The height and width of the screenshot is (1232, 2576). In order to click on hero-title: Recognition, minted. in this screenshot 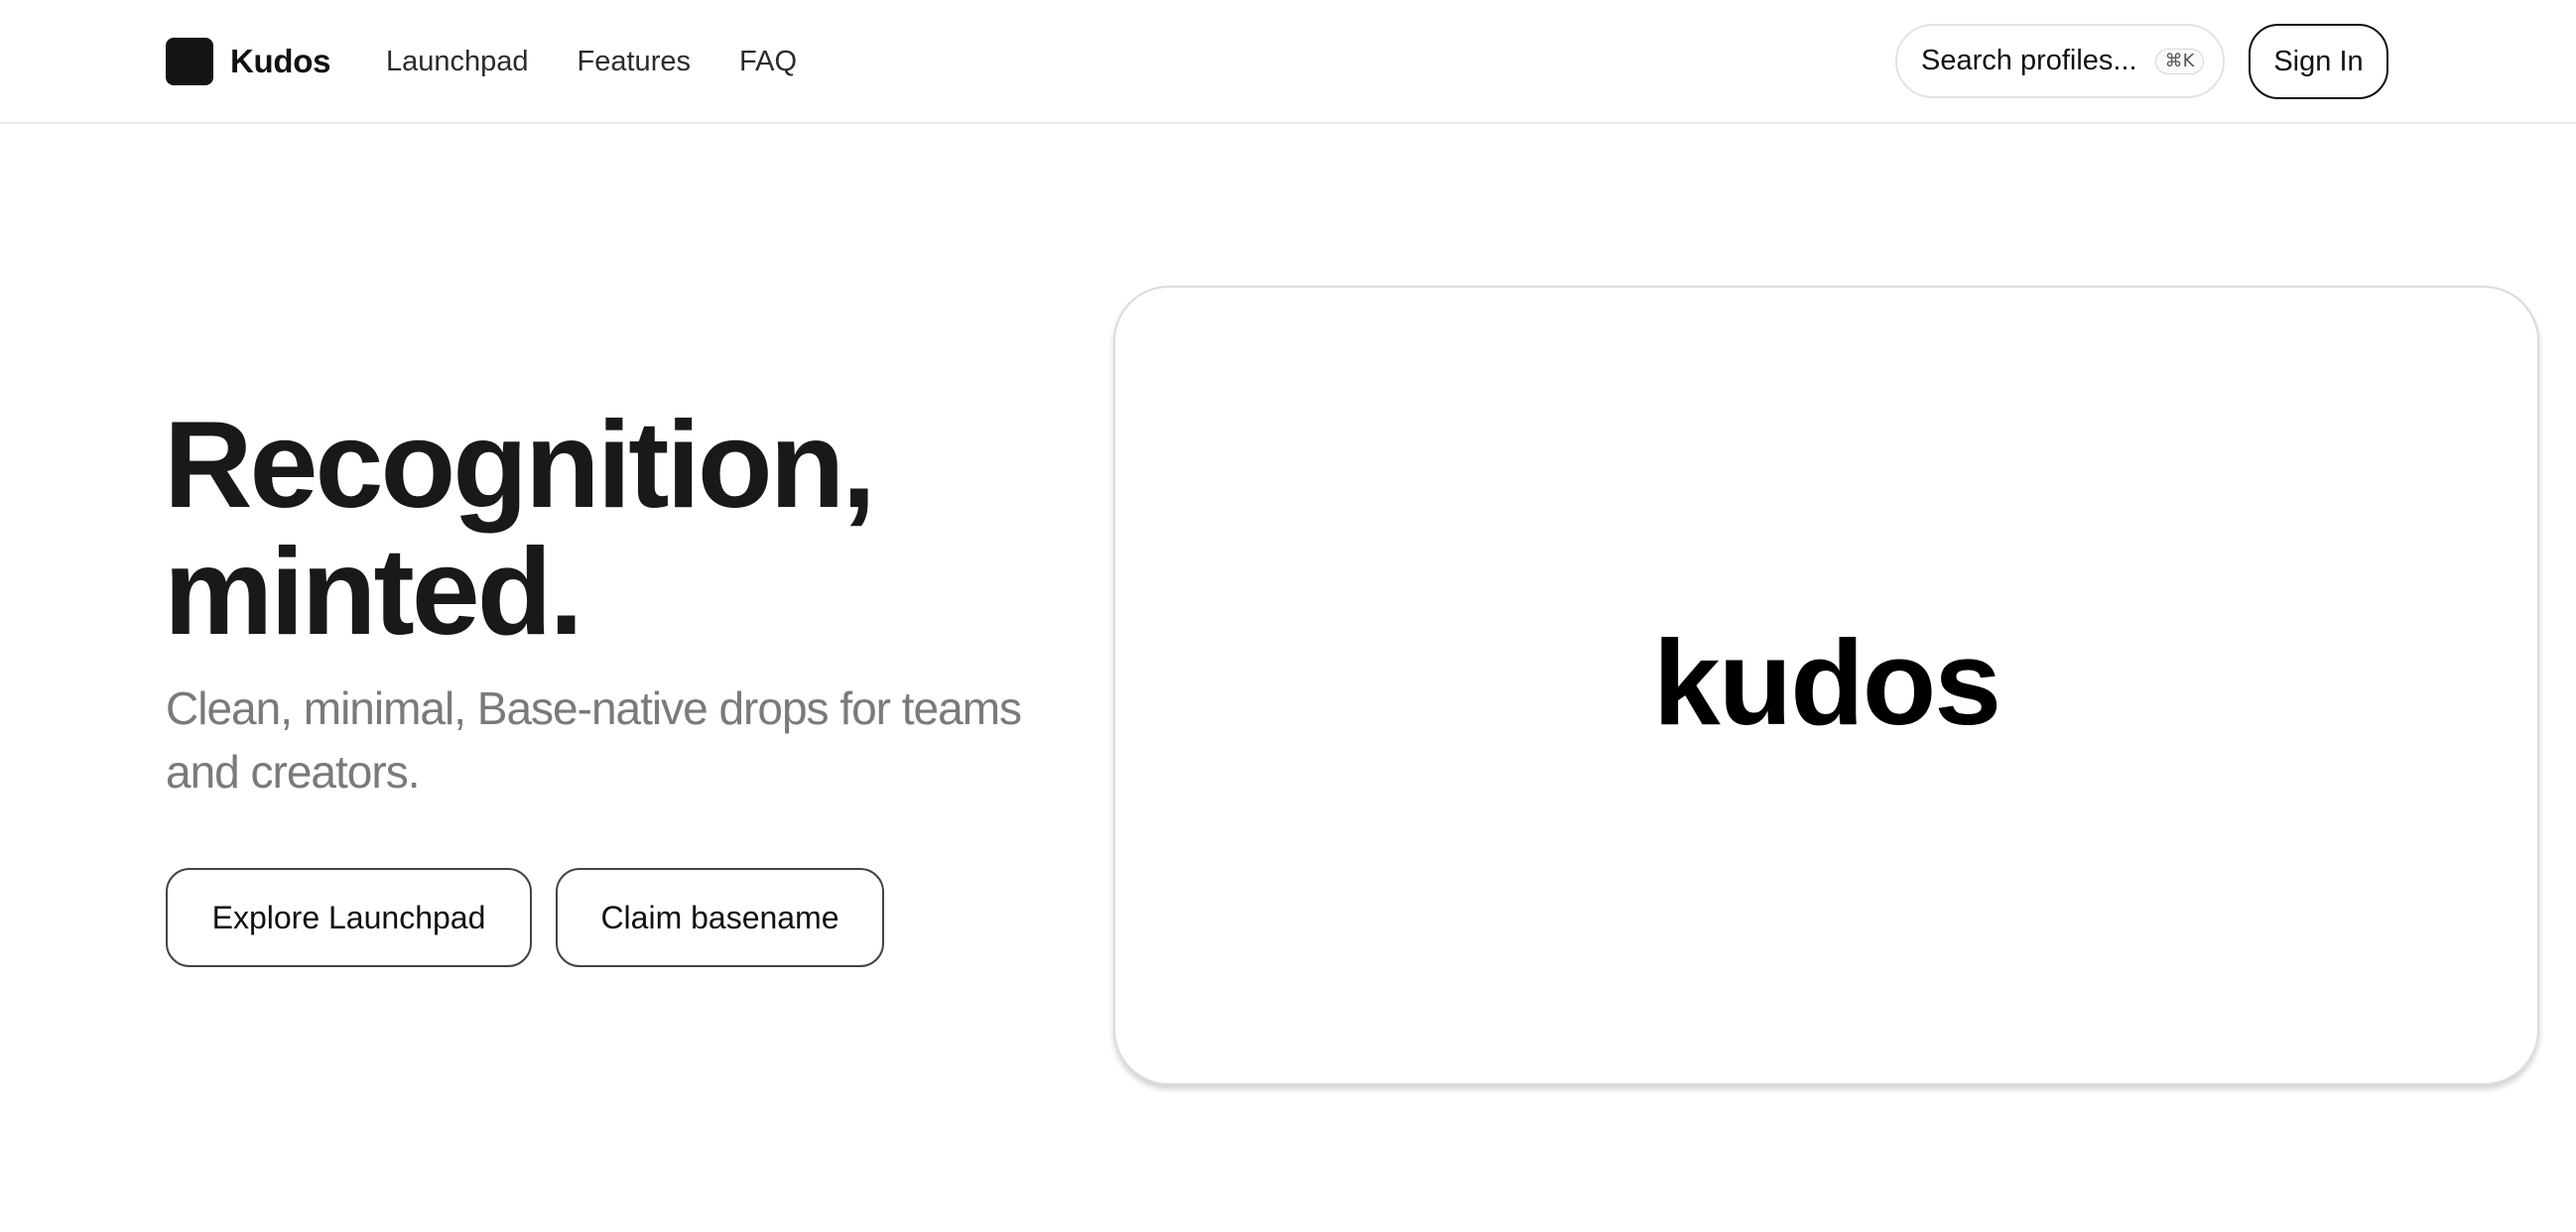, I will do `click(640, 529)`.